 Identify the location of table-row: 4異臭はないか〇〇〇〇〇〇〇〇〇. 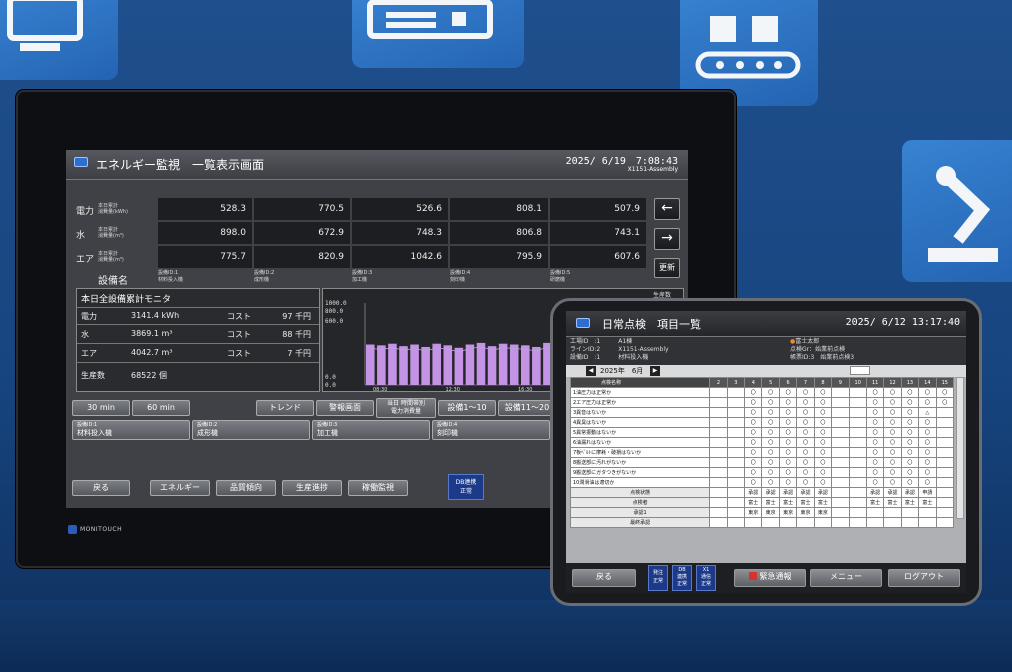
(762, 422).